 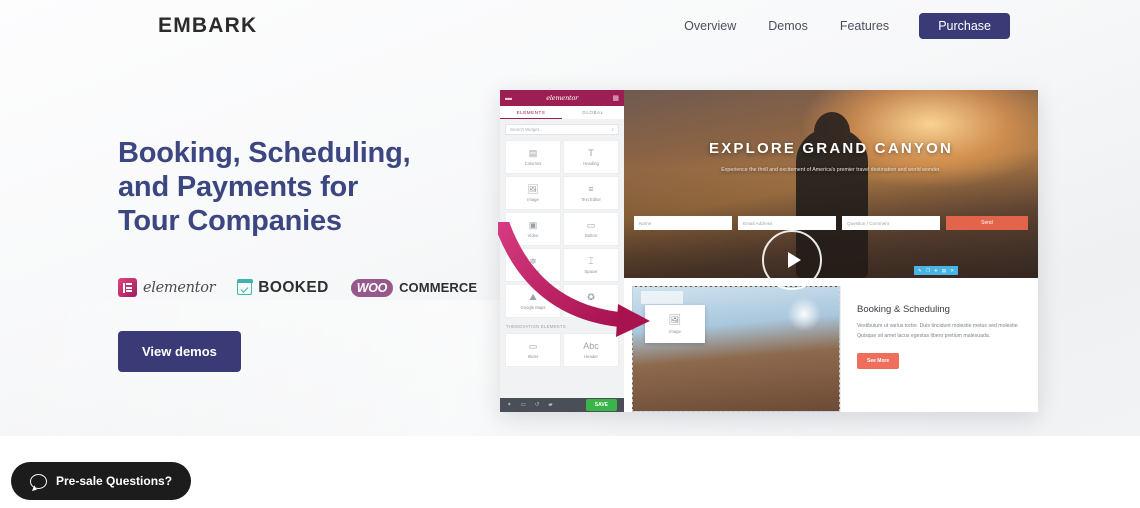 I want to click on nav-item-features: Features, so click(x=864, y=26).